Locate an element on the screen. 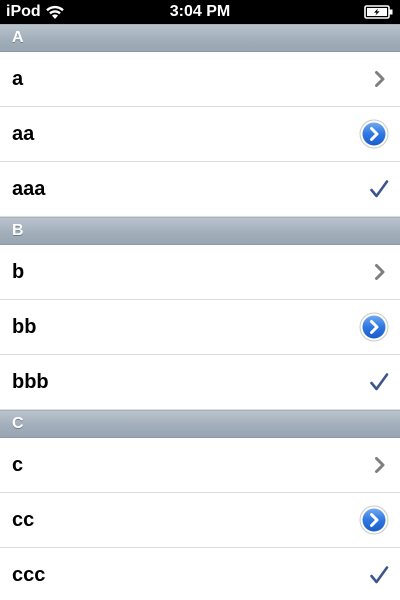 The image size is (400, 600). row-label: cc is located at coordinates (23, 520).